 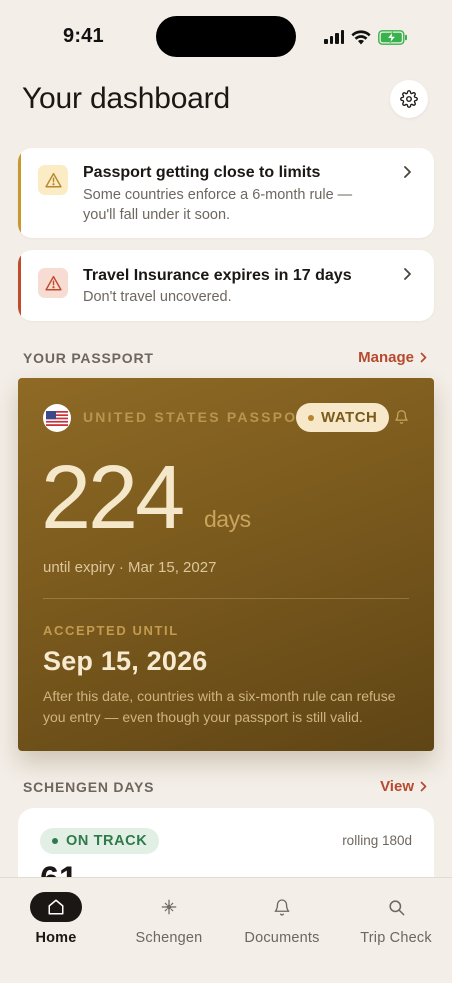 What do you see at coordinates (202, 417) in the screenshot?
I see `passport-name: UNITED STATES PASSPORT` at bounding box center [202, 417].